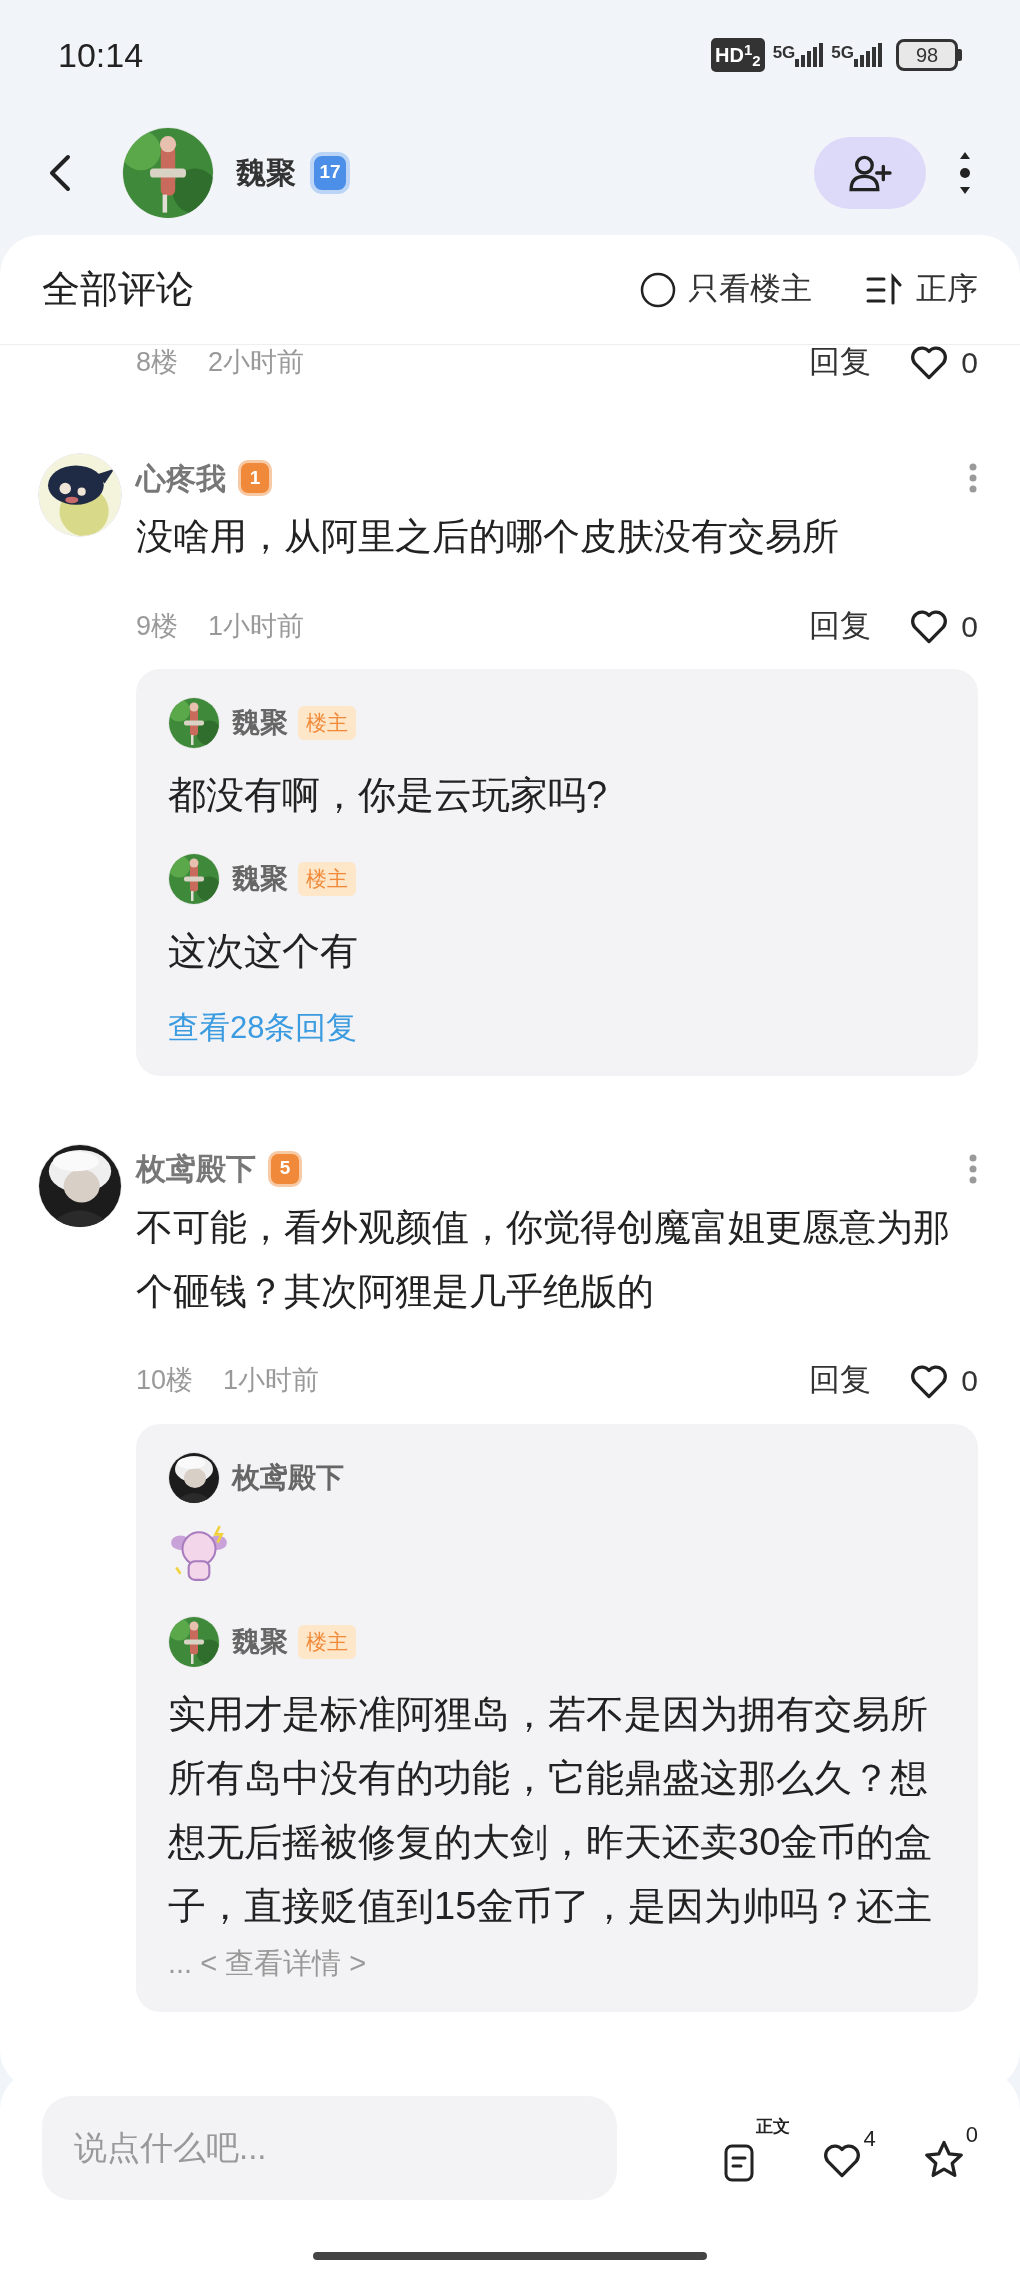 This screenshot has width=1020, height=2270. Describe the element at coordinates (266, 173) in the screenshot. I see `user-name: 魏聚` at that location.